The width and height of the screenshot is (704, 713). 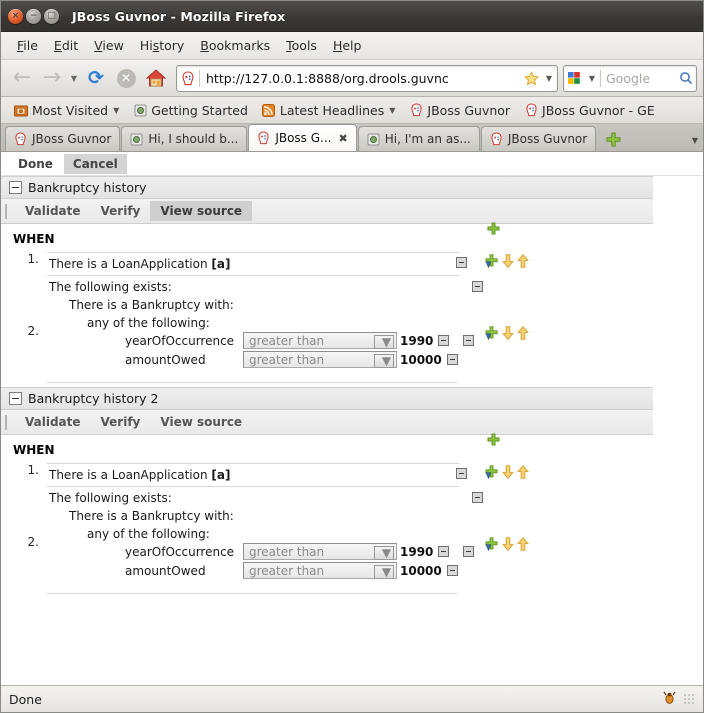 I want to click on search-icon, so click(x=686, y=78).